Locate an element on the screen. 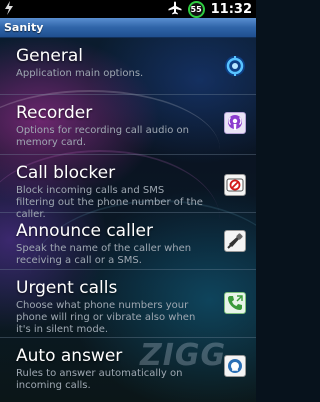 The height and width of the screenshot is (402, 320). auto-answer-icon is located at coordinates (235, 366).